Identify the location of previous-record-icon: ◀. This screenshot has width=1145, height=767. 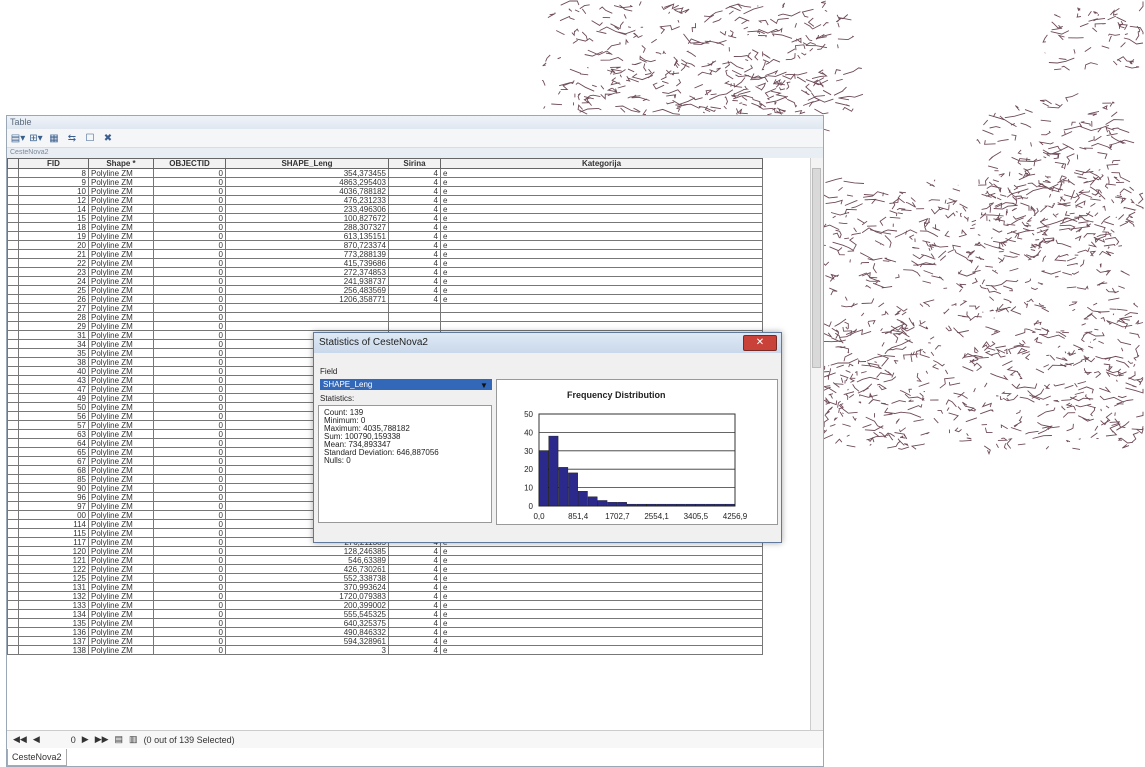
(36, 739).